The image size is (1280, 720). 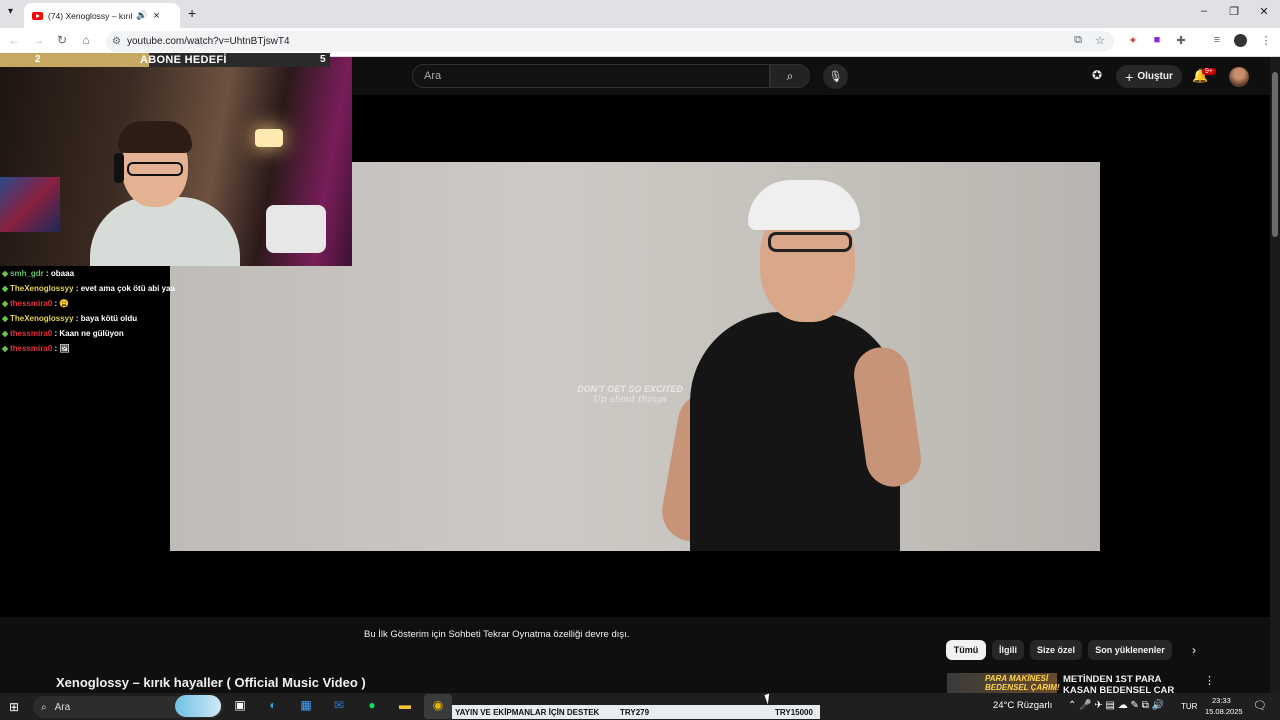 What do you see at coordinates (156, 16) in the screenshot?
I see `close-tab-icon: ×` at bounding box center [156, 16].